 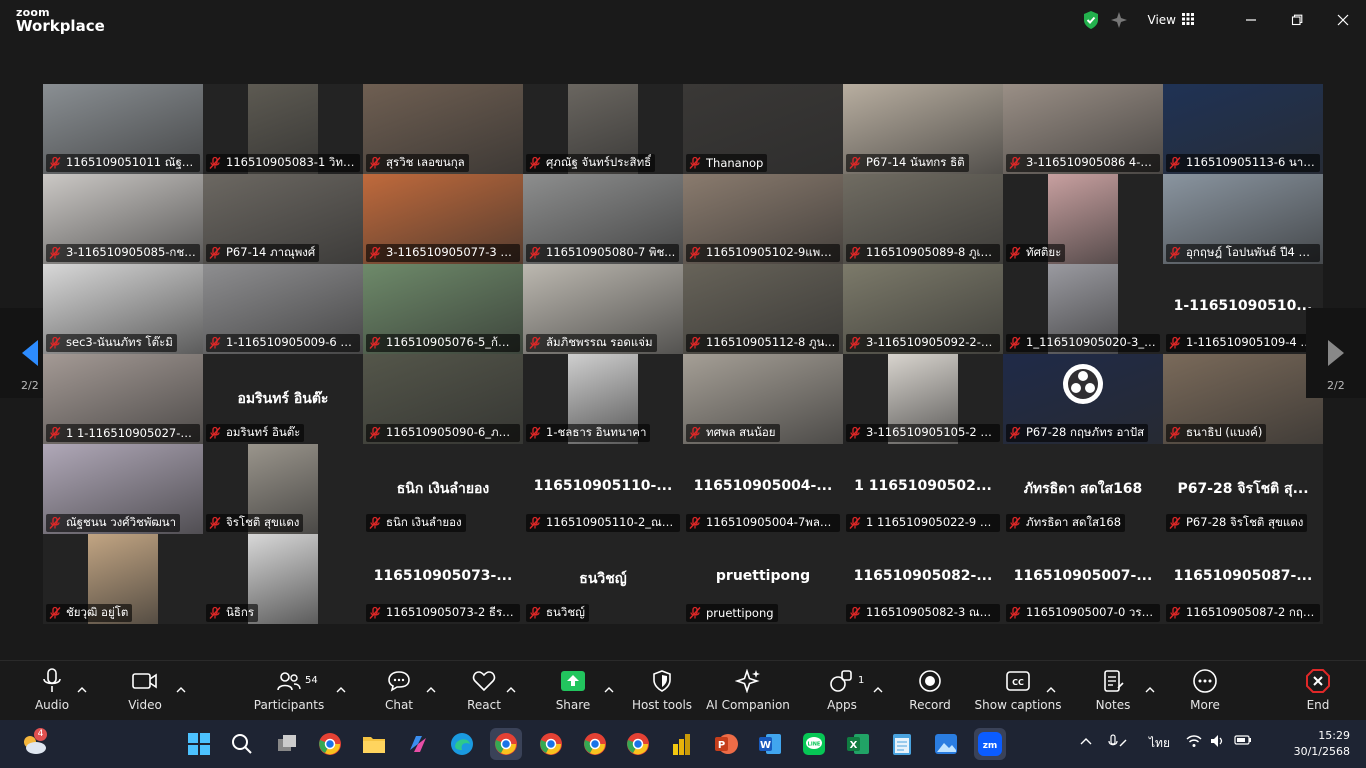 I want to click on participant-tile: ณัฐชนน วงศ์วิชพัฒนา, so click(x=123, y=489).